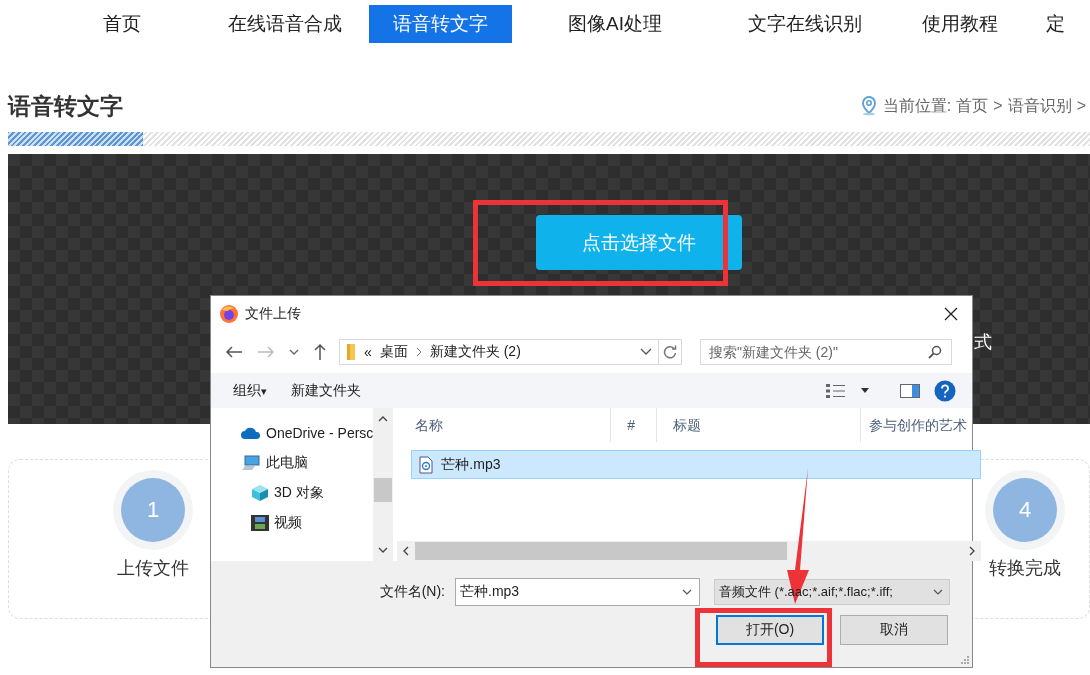  Describe the element at coordinates (440, 24) in the screenshot. I see `nav-tab: 语音转文字` at that location.